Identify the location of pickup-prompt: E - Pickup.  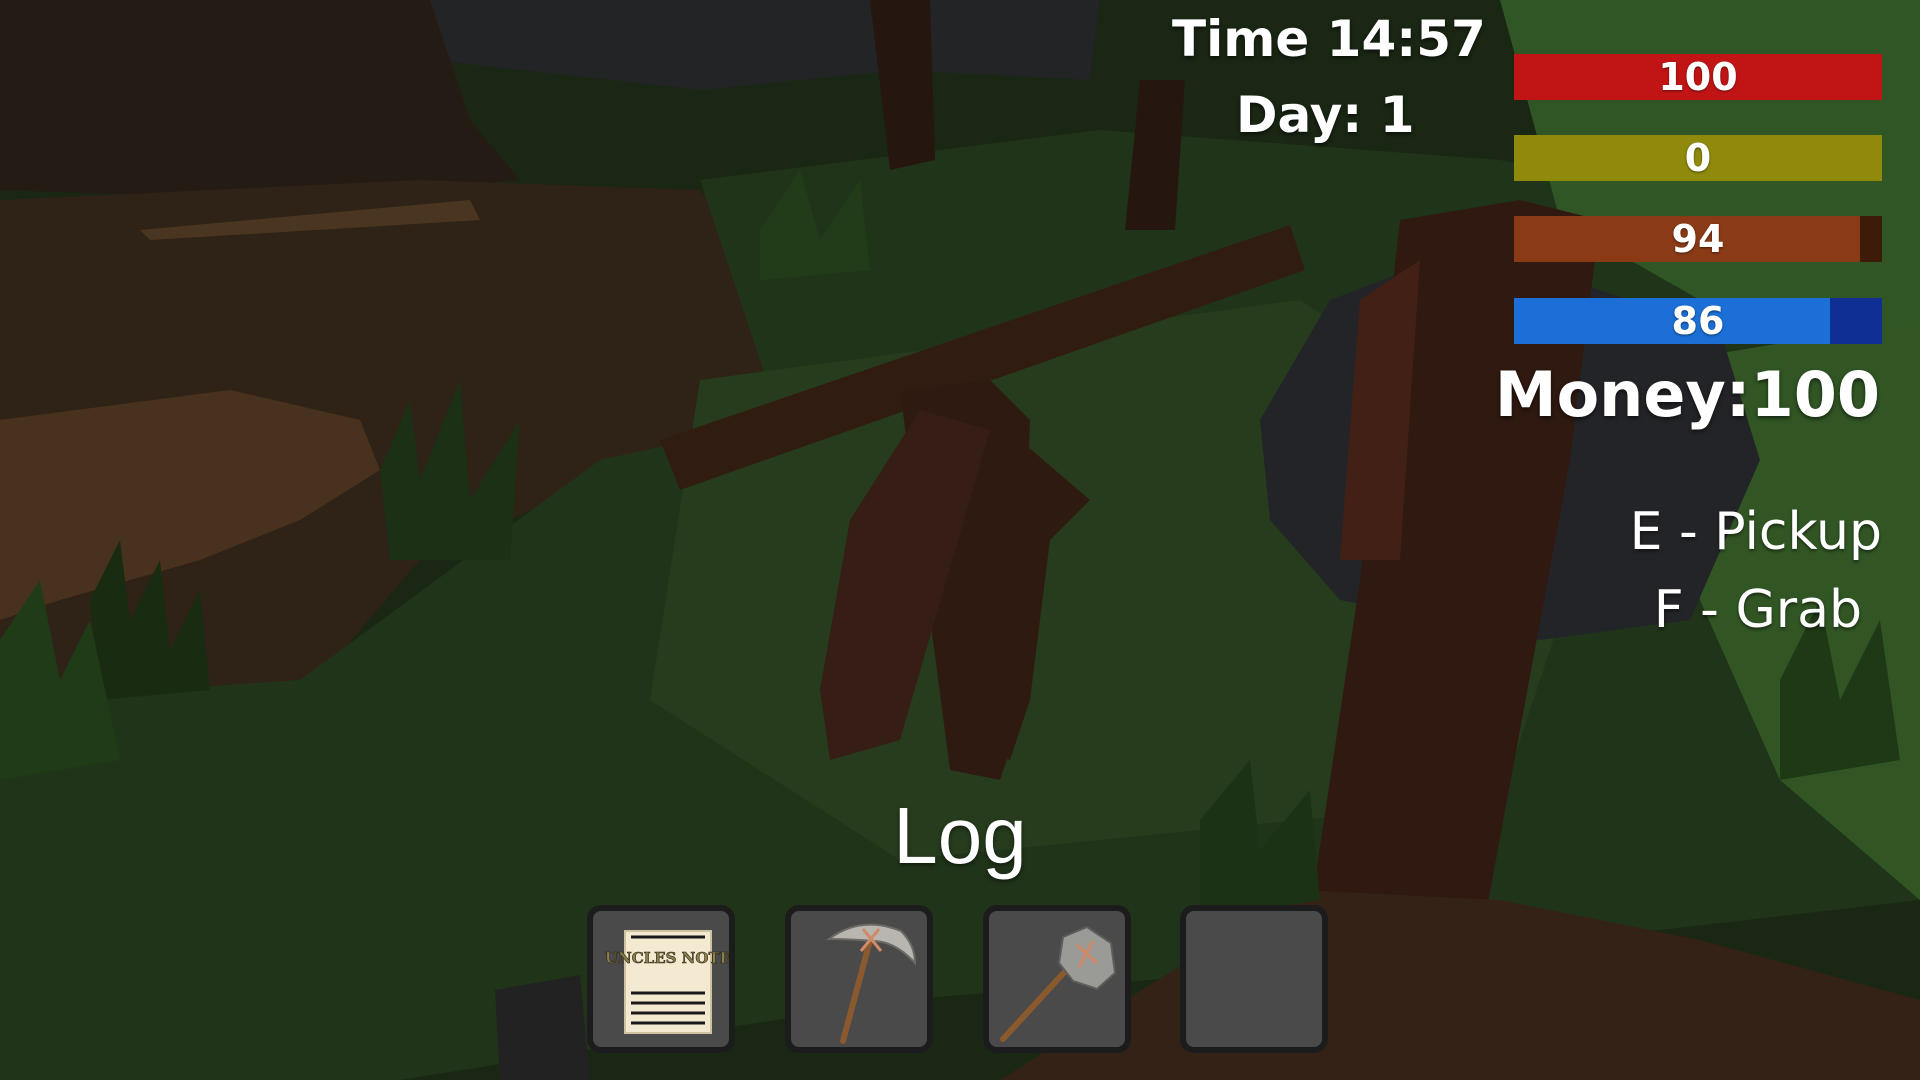
(1755, 532).